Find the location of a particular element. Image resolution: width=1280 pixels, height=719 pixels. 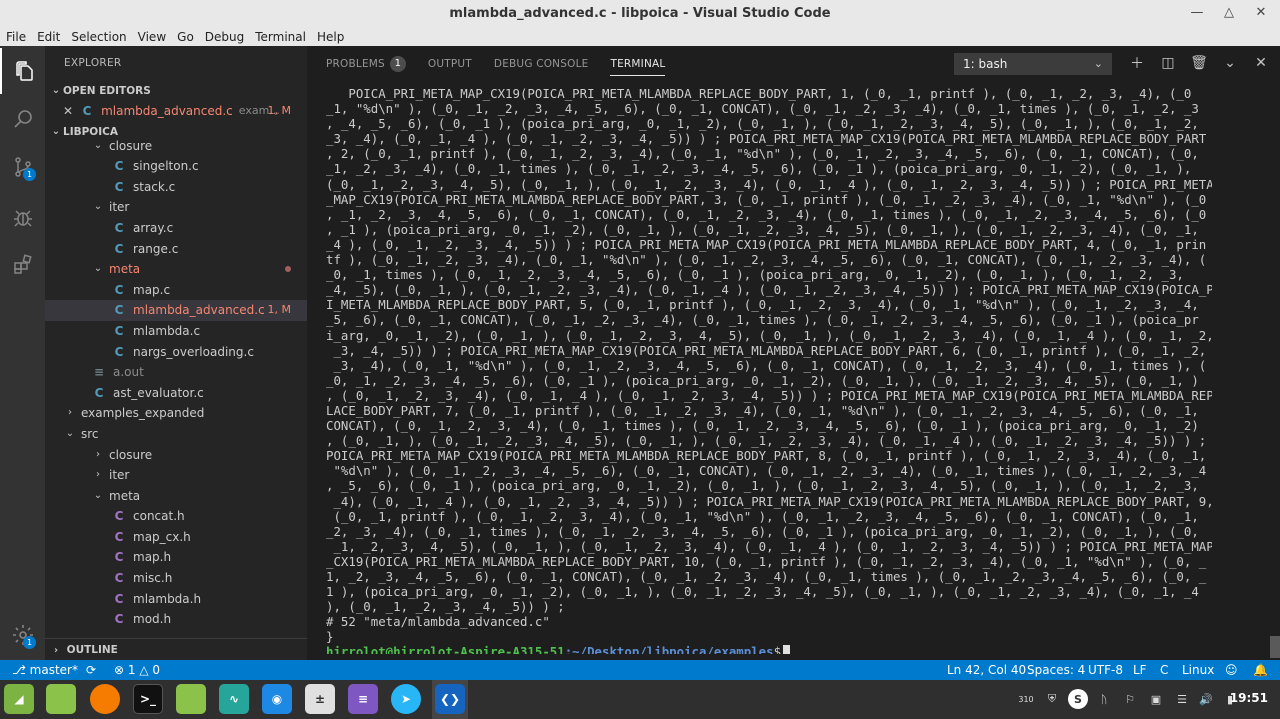

tree-file: Cmap.c is located at coordinates (176, 290).